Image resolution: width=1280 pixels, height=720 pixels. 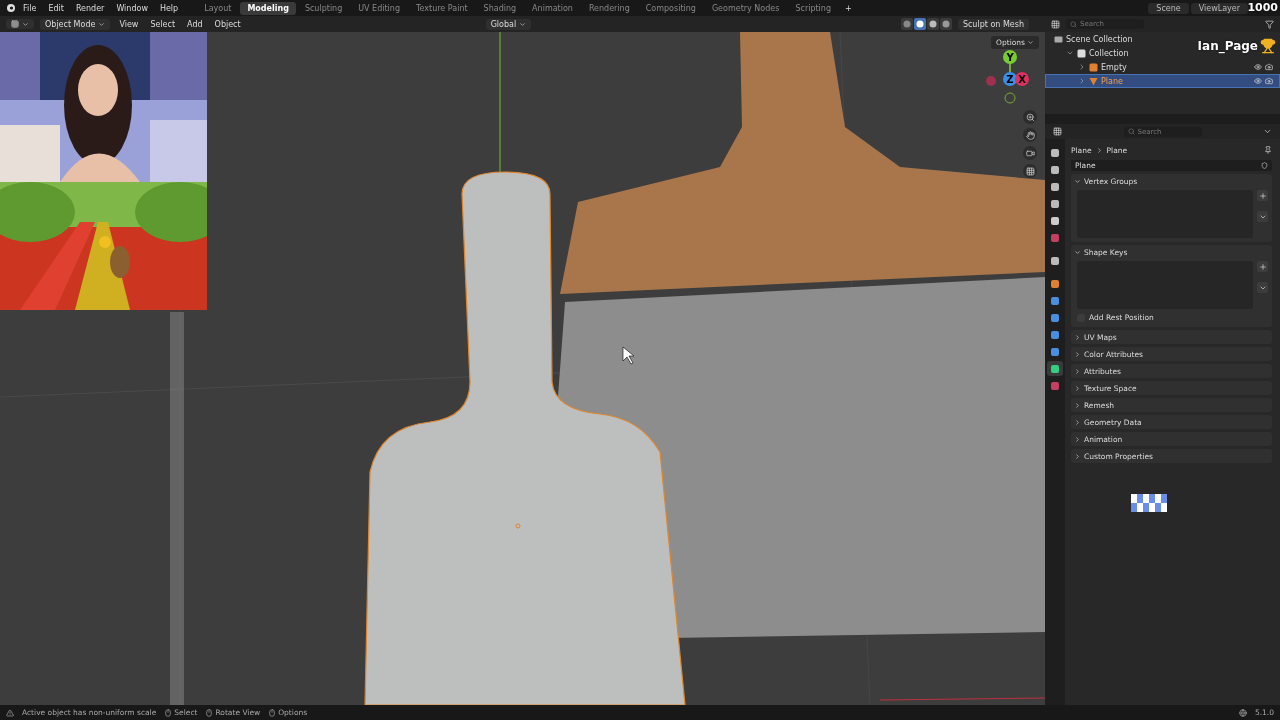 I want to click on header-menu: Object, so click(x=227, y=24).